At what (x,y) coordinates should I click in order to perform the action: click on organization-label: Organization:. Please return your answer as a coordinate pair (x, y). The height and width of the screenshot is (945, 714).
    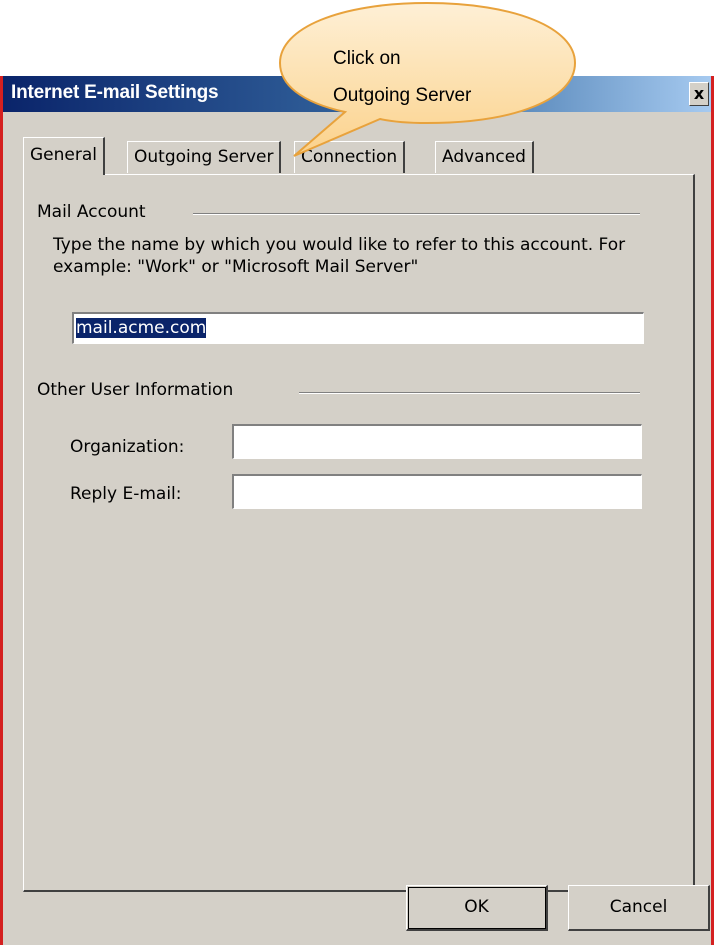
    Looking at the image, I should click on (127, 447).